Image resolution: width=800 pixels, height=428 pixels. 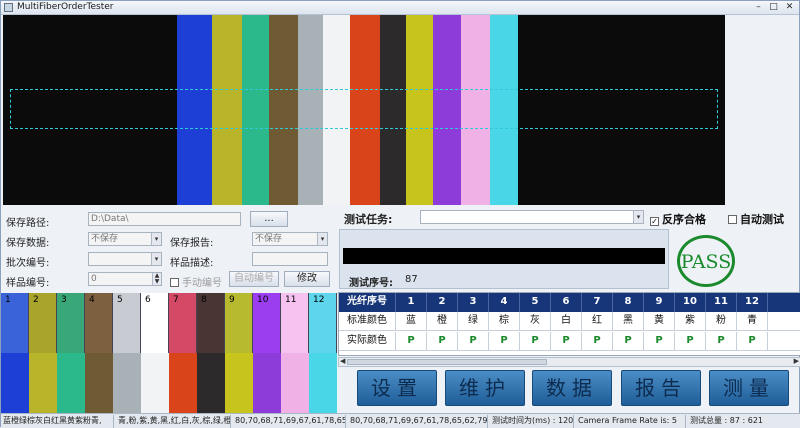 What do you see at coordinates (196, 281) in the screenshot?
I see `manual-no-checkbox: 手动编号` at bounding box center [196, 281].